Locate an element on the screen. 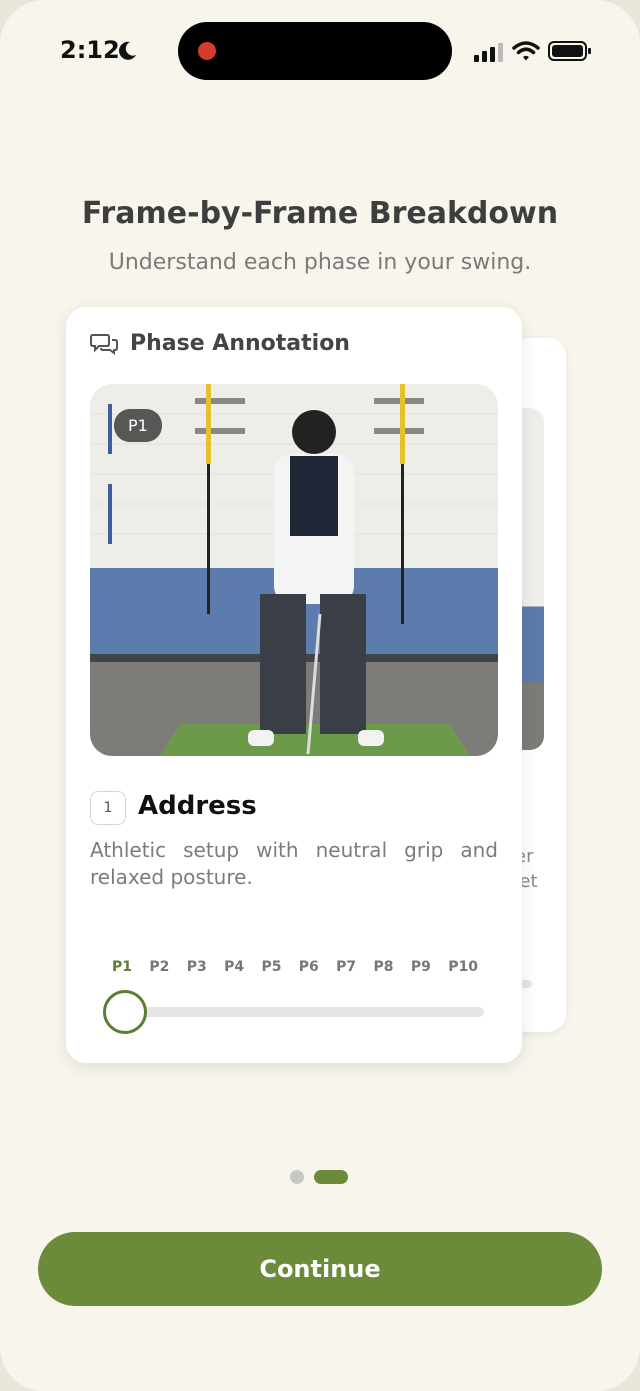 The image size is (640, 1391). dynamic-island is located at coordinates (315, 51).